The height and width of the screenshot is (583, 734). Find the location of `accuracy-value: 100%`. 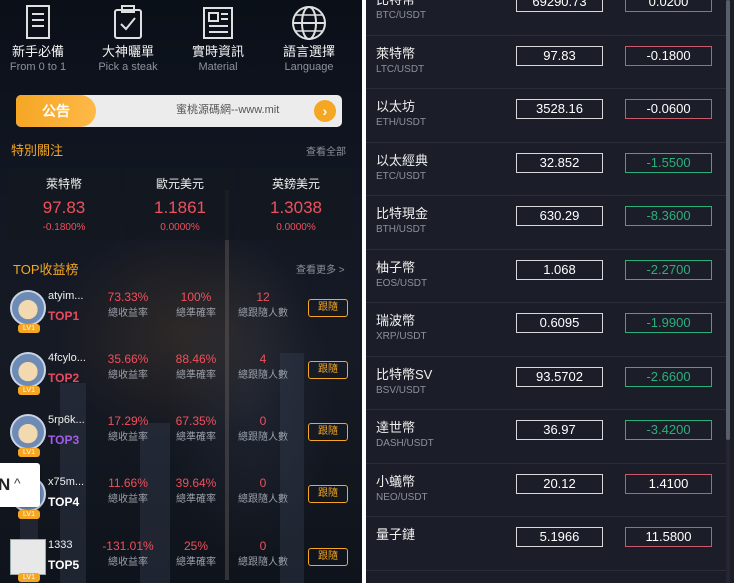

accuracy-value: 100% is located at coordinates (196, 297).